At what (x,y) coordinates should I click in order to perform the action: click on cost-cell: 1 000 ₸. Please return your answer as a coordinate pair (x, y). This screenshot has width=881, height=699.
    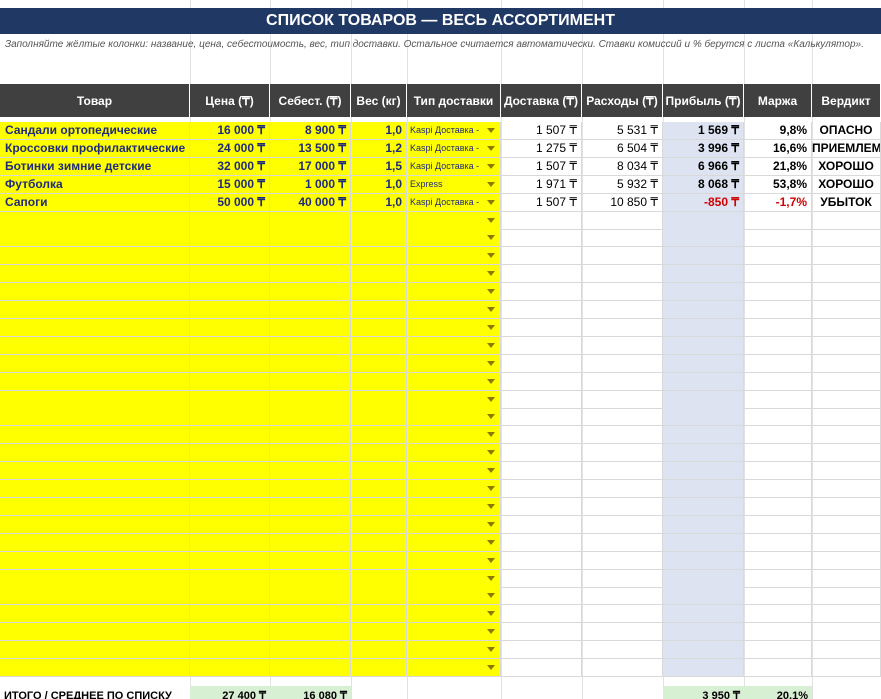
    Looking at the image, I should click on (310, 184).